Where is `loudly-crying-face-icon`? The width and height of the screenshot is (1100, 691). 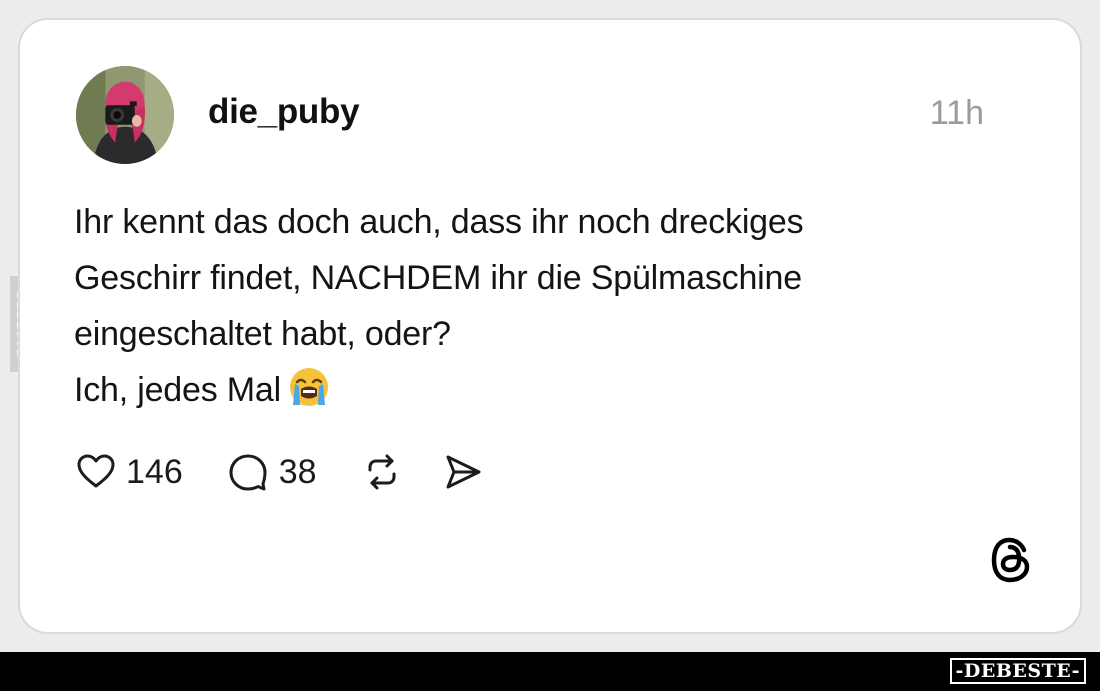 loudly-crying-face-icon is located at coordinates (309, 387).